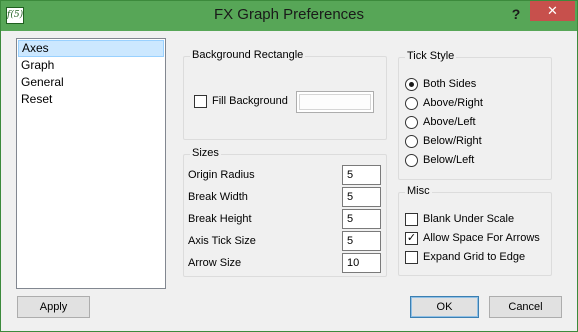 The image size is (578, 332). What do you see at coordinates (411, 84) in the screenshot?
I see `tick-both-sides-radio` at bounding box center [411, 84].